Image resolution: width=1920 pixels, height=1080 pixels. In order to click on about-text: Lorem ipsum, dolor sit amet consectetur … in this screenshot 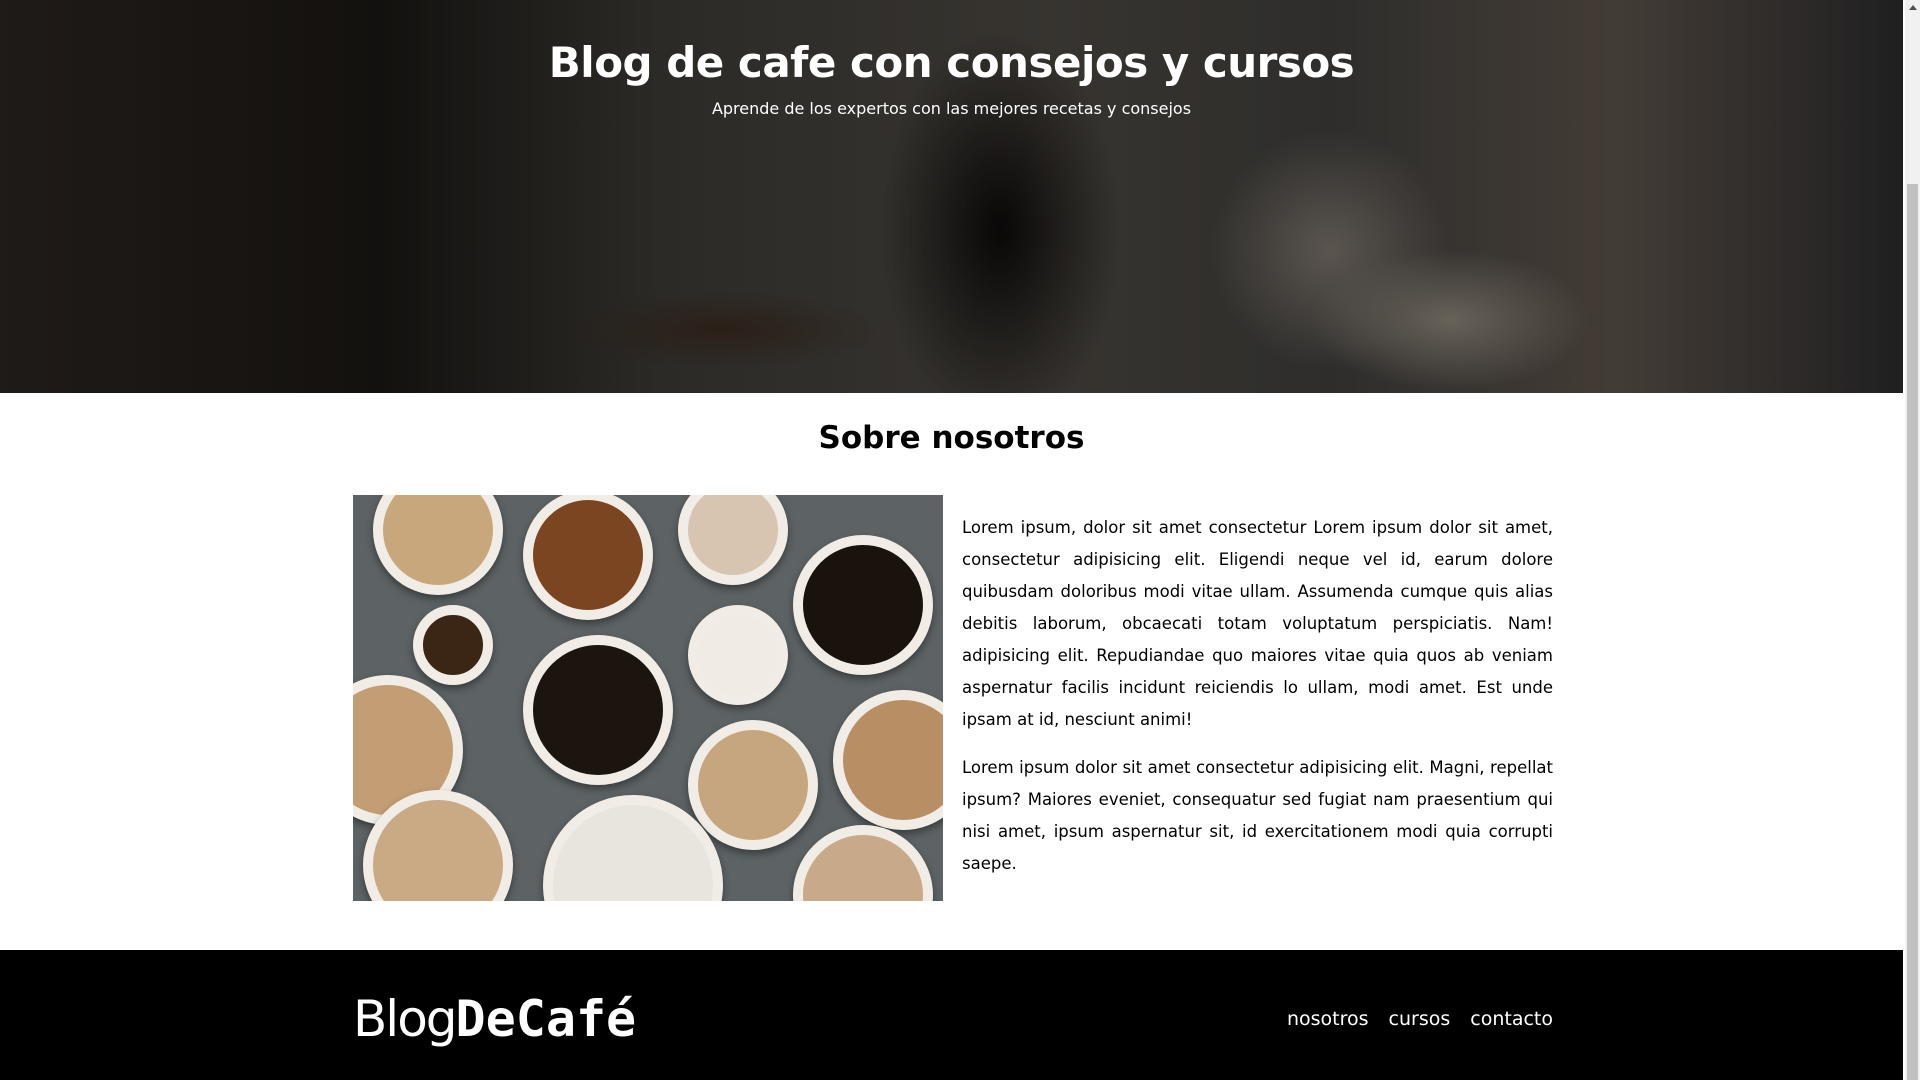, I will do `click(1257, 704)`.